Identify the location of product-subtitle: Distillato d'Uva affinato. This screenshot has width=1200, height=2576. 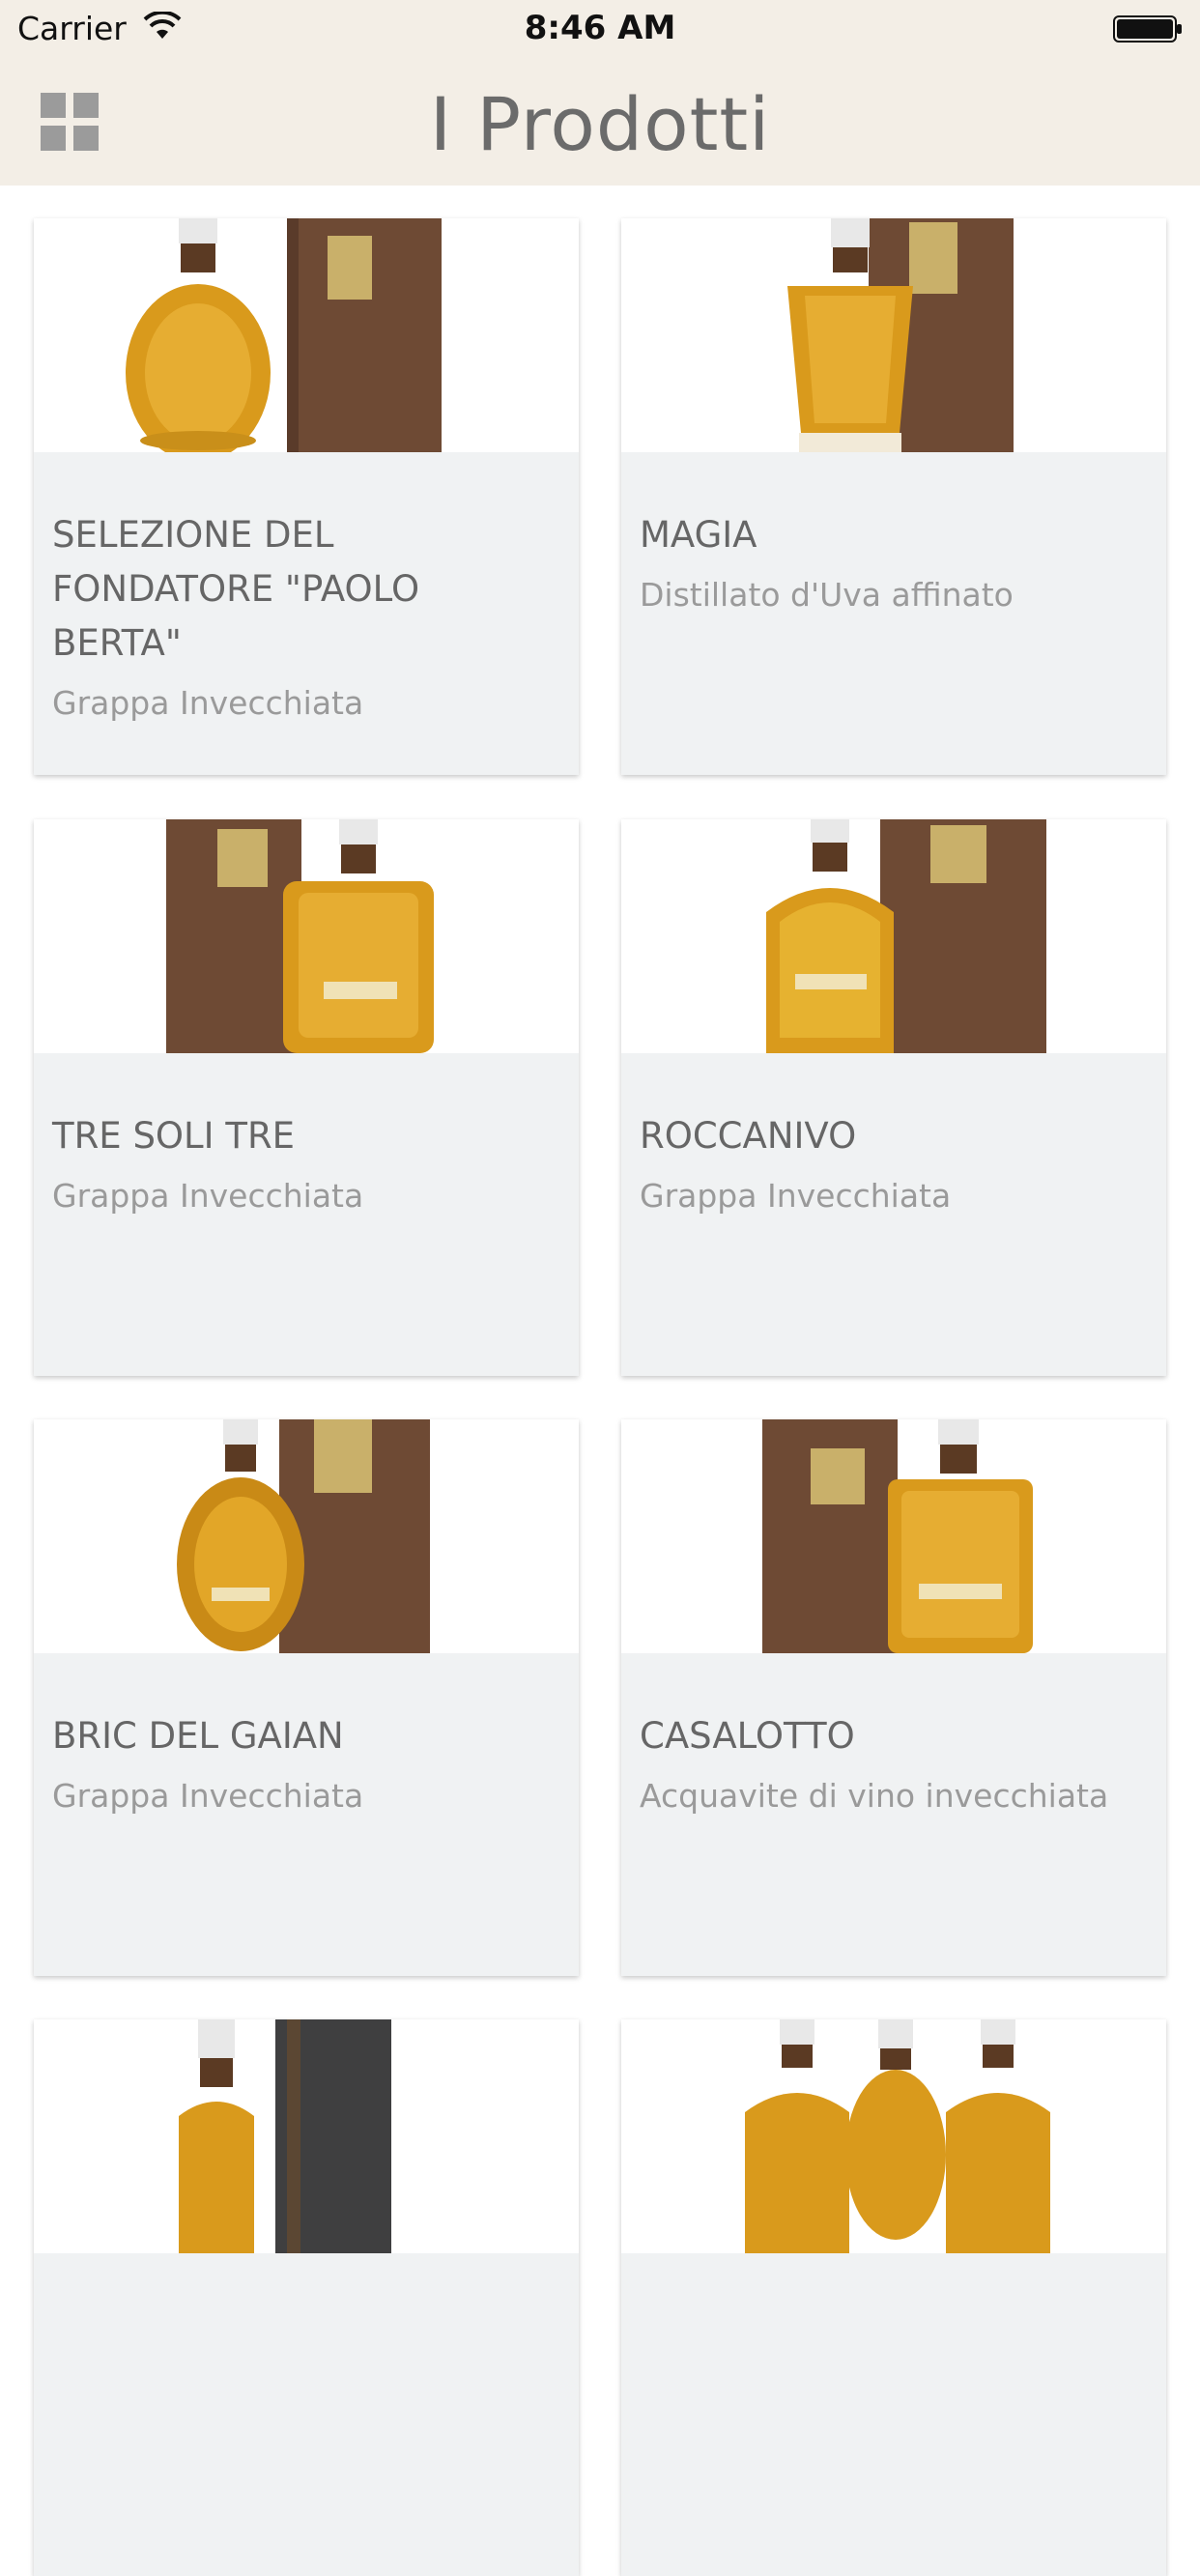
(827, 595).